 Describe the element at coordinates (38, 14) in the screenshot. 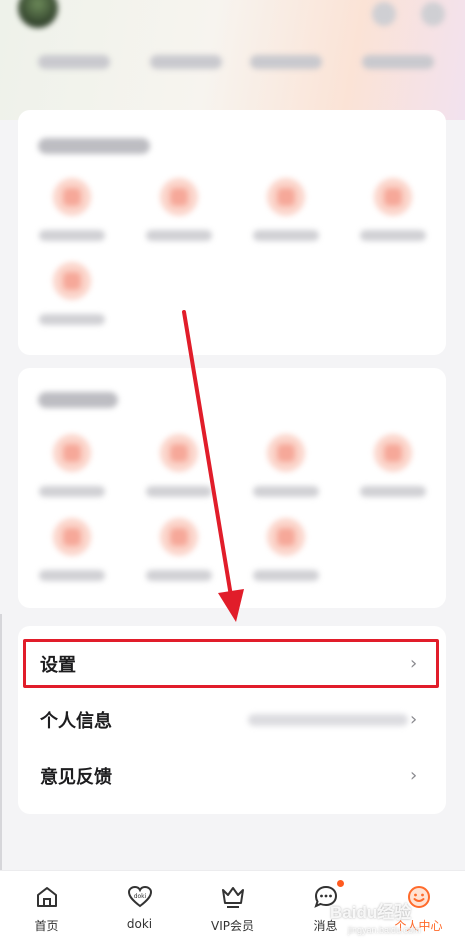

I see `avatar` at that location.